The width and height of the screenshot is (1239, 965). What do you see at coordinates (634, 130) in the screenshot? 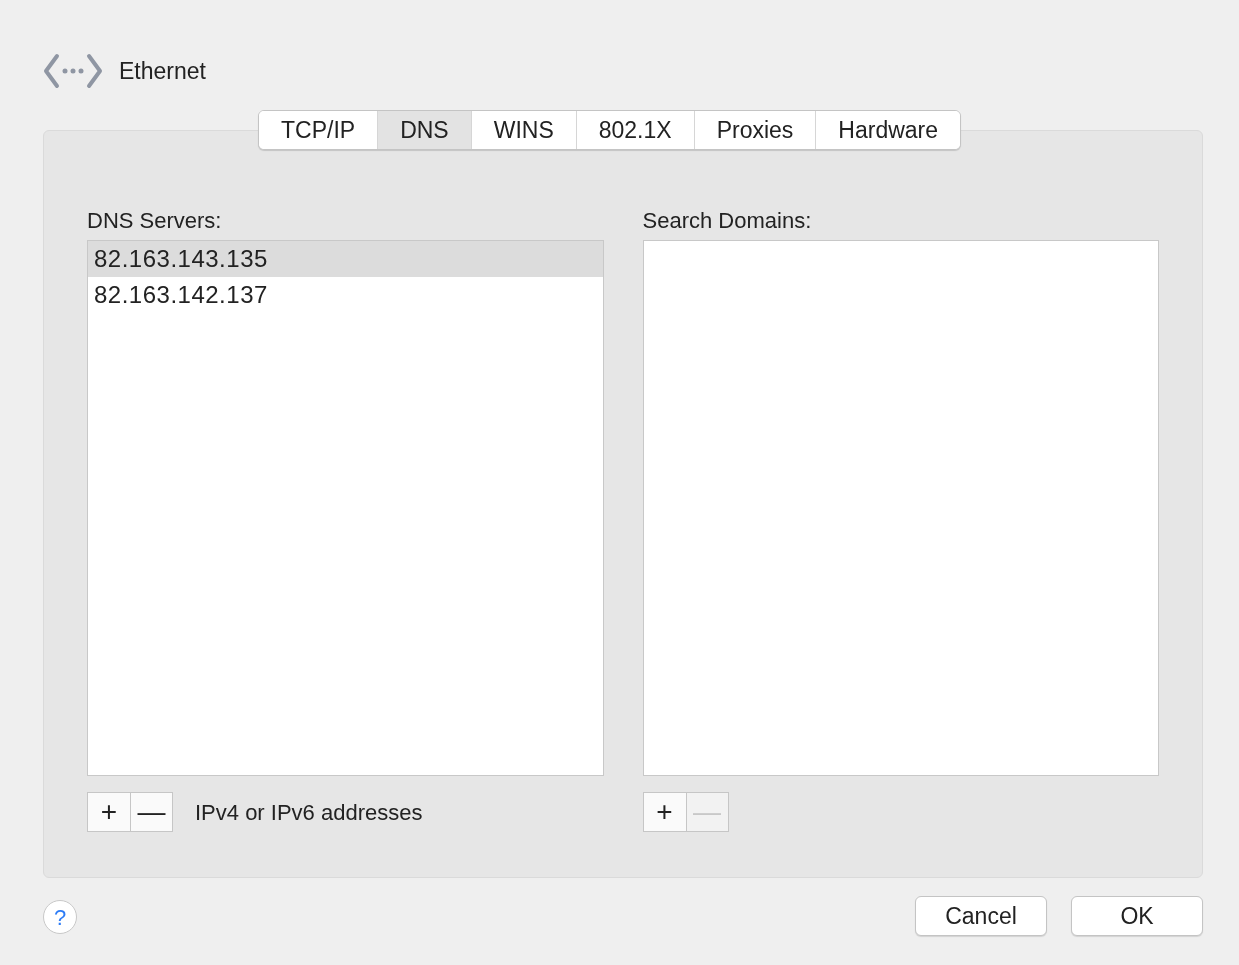
I see `tab: 802.1X` at bounding box center [634, 130].